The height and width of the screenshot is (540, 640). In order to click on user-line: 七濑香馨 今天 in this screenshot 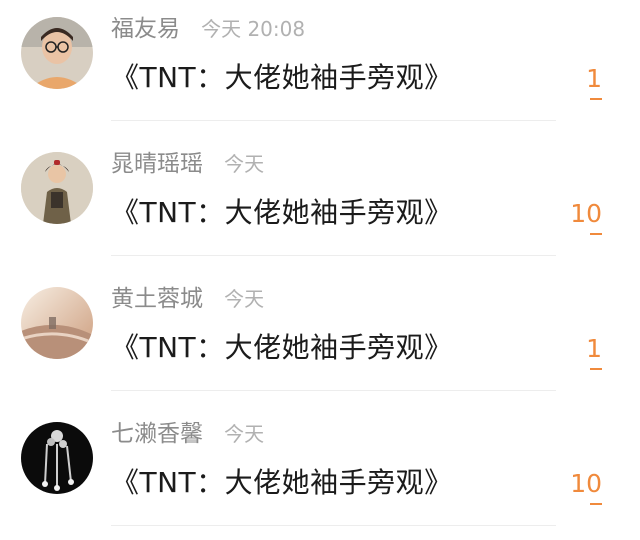, I will do `click(187, 432)`.